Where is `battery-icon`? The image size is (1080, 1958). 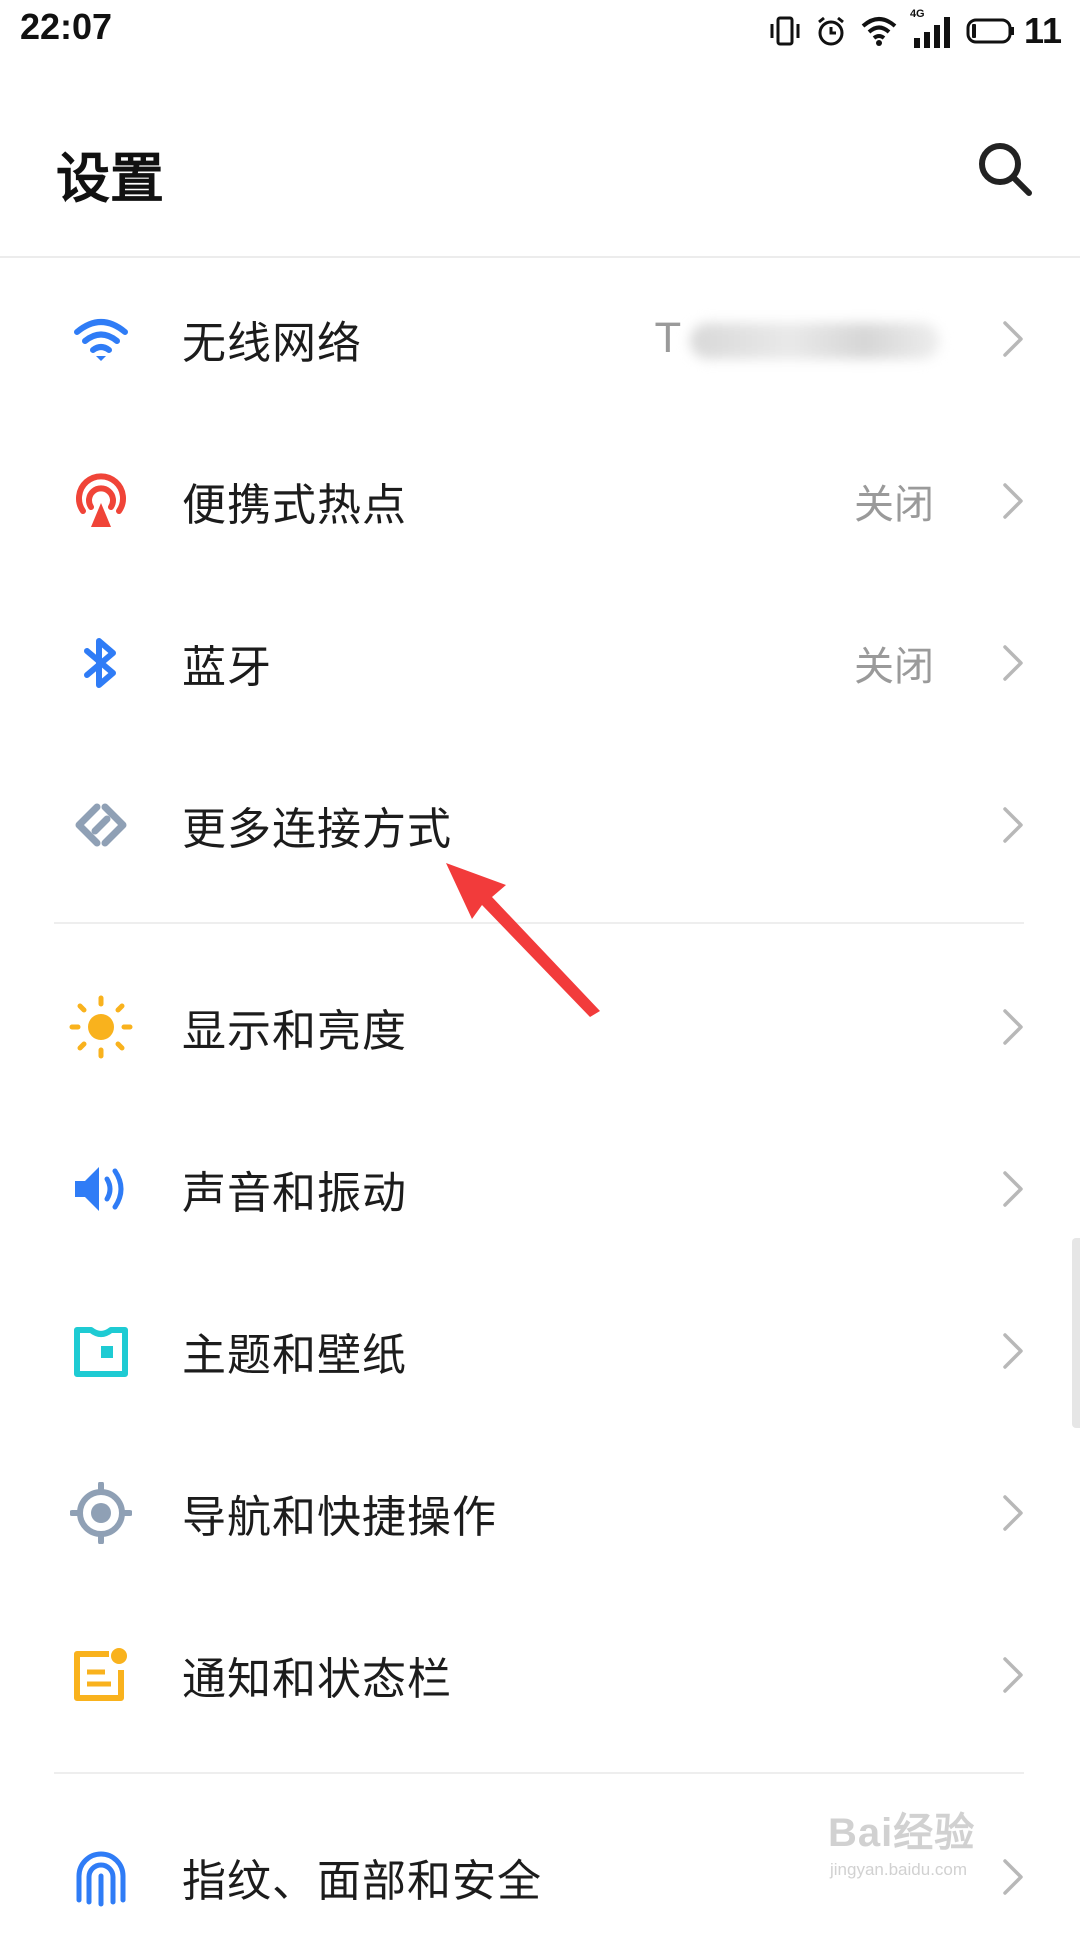 battery-icon is located at coordinates (991, 31).